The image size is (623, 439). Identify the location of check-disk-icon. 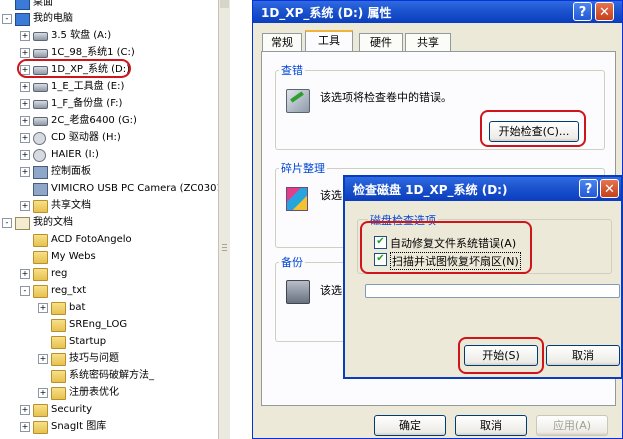
(298, 101).